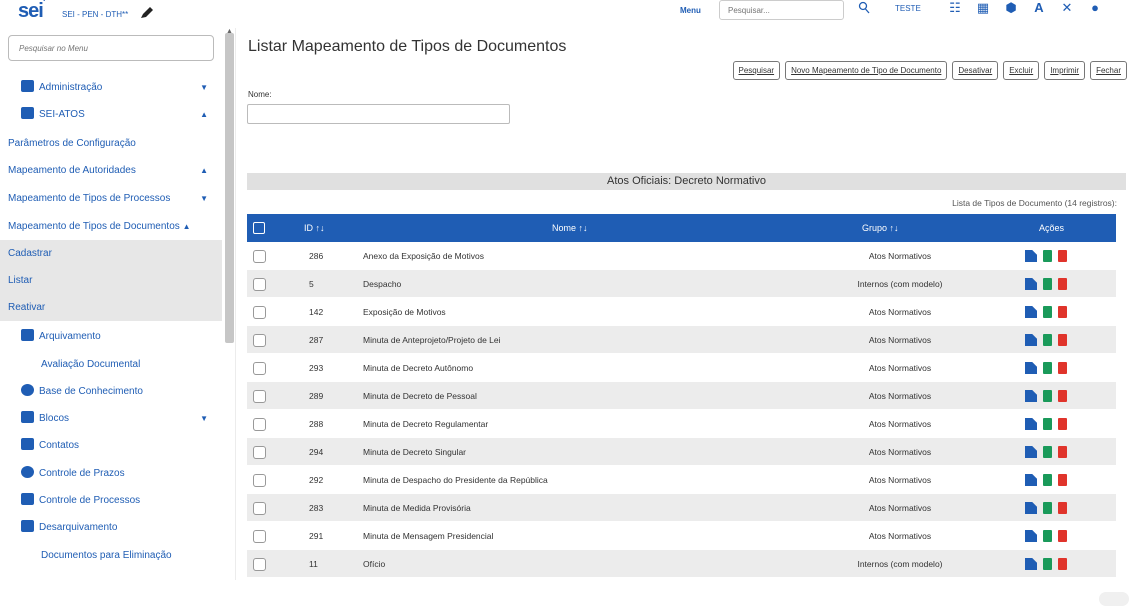 The image size is (1129, 606). I want to click on tools-icon: ✕, so click(1067, 8).